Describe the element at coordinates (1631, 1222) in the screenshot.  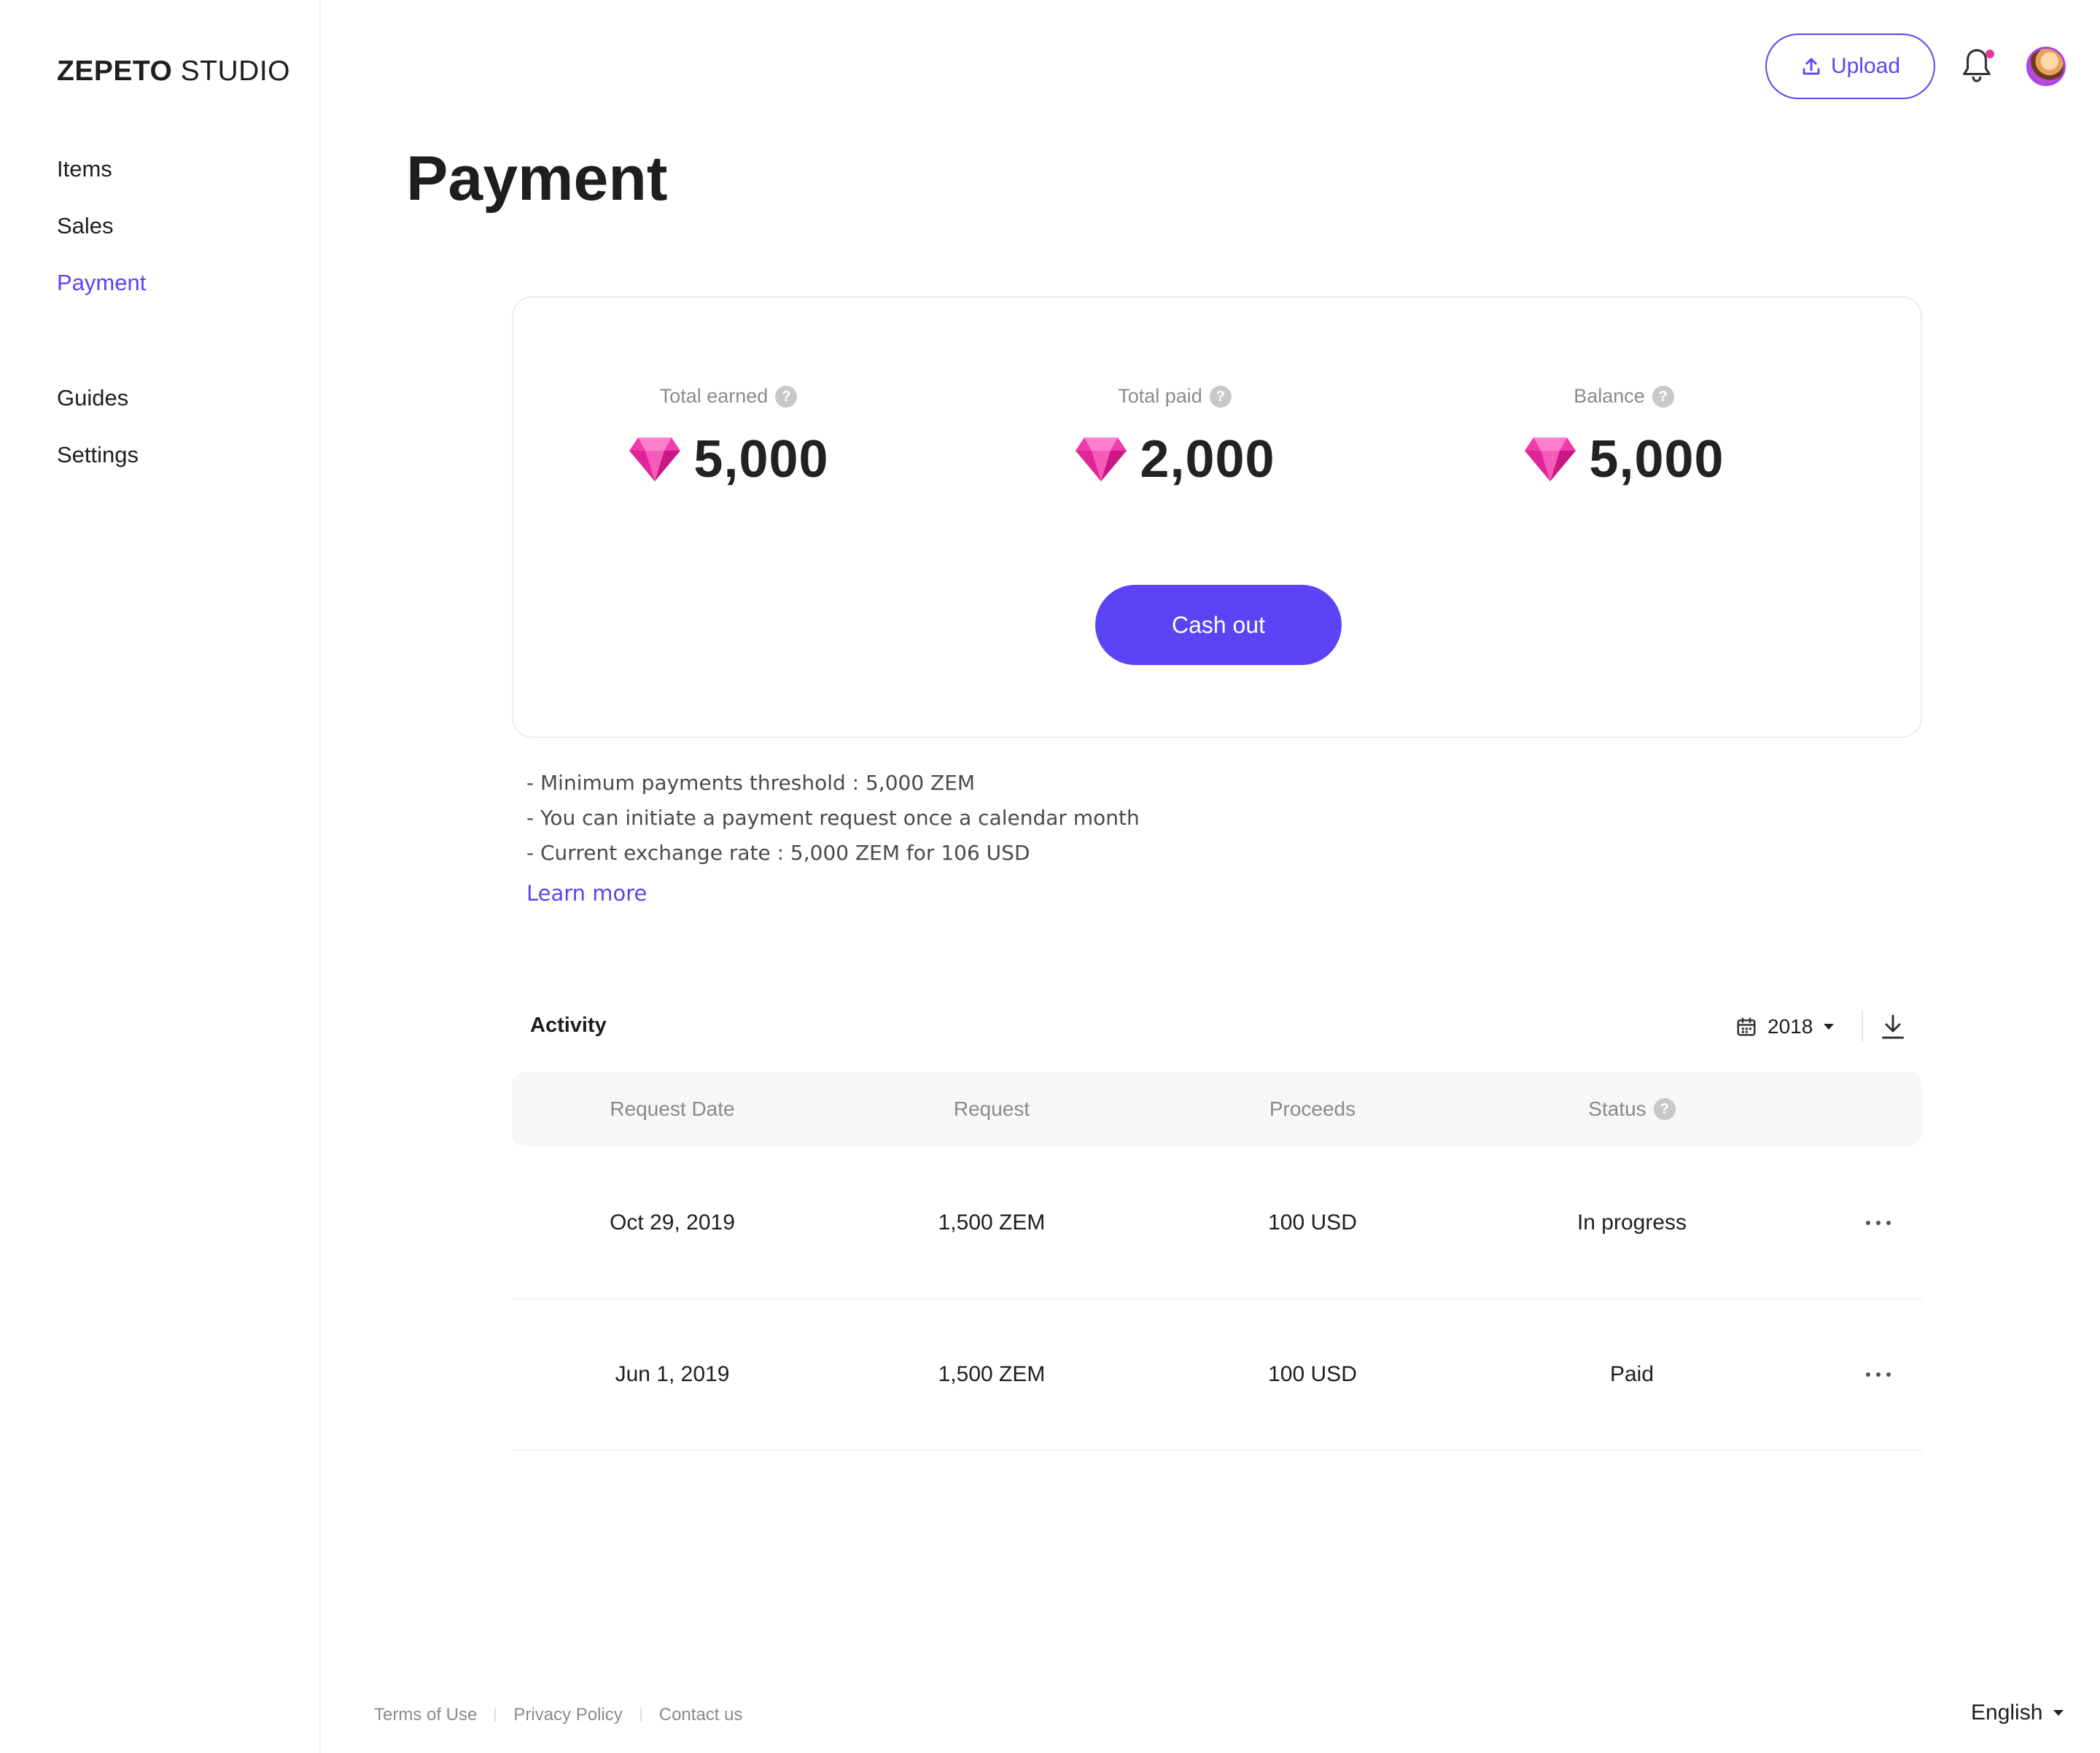
I see `cell-status: In progress` at that location.